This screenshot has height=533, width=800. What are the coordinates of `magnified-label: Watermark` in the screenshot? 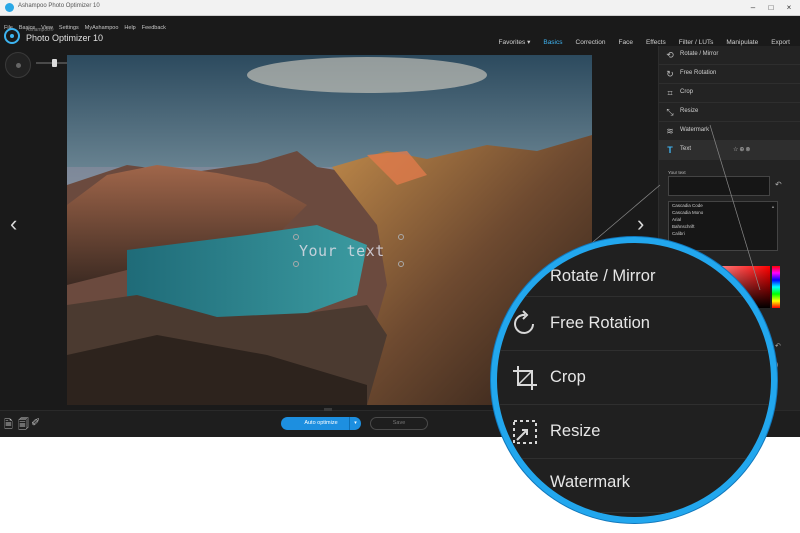 It's located at (590, 482).